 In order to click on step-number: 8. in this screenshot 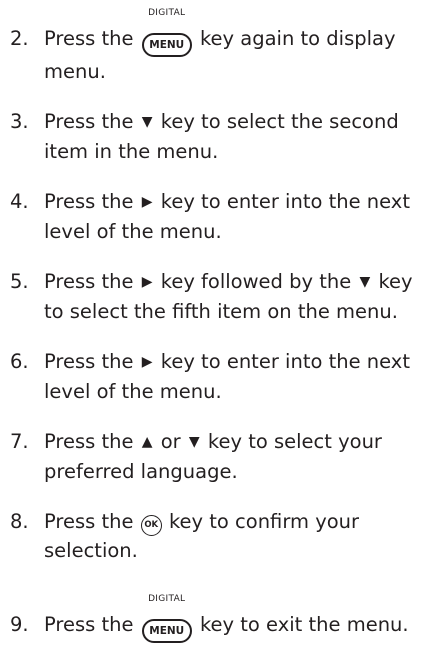, I will do `click(19, 521)`.